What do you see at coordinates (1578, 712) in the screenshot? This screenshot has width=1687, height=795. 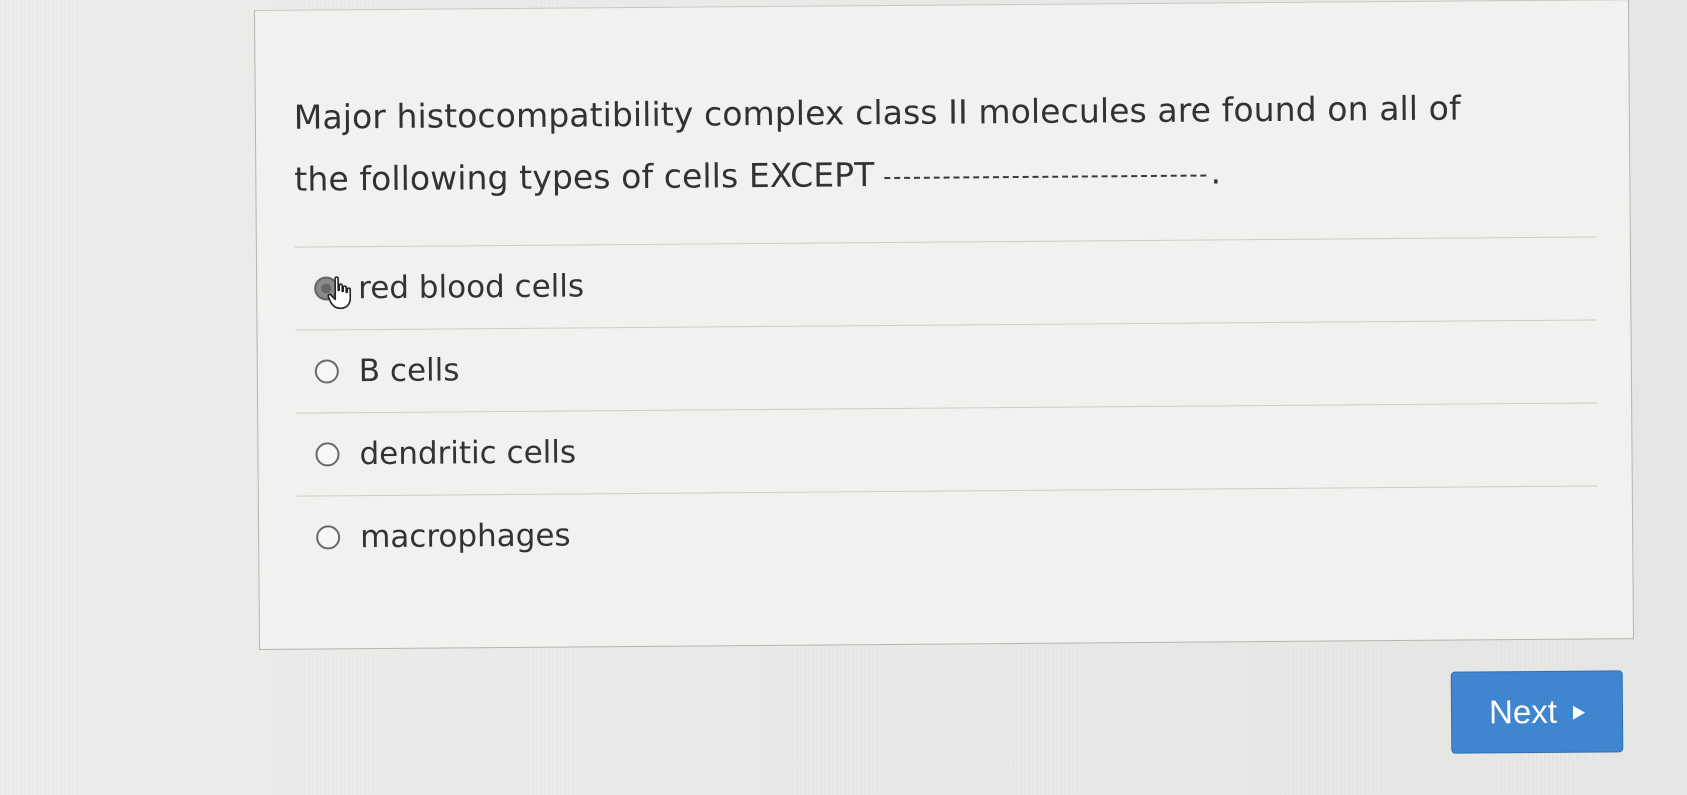 I see `right-triangle-icon` at bounding box center [1578, 712].